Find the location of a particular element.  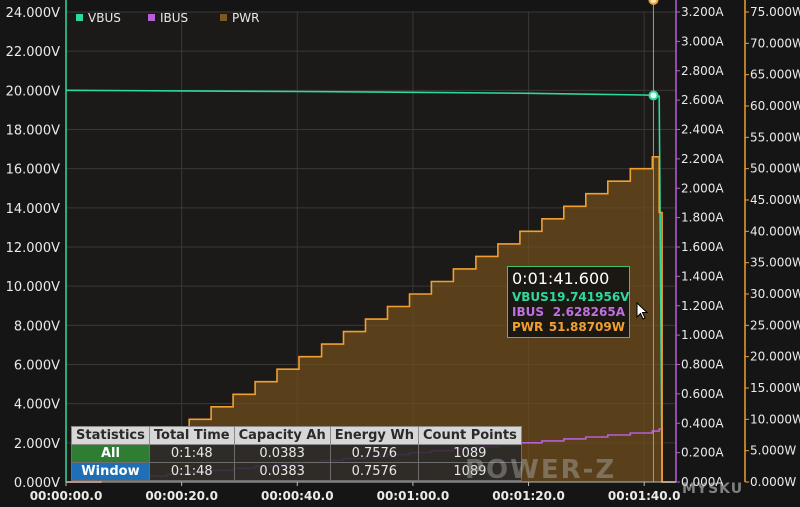

y-tick-label-ibus: 0.400A is located at coordinates (702, 423).